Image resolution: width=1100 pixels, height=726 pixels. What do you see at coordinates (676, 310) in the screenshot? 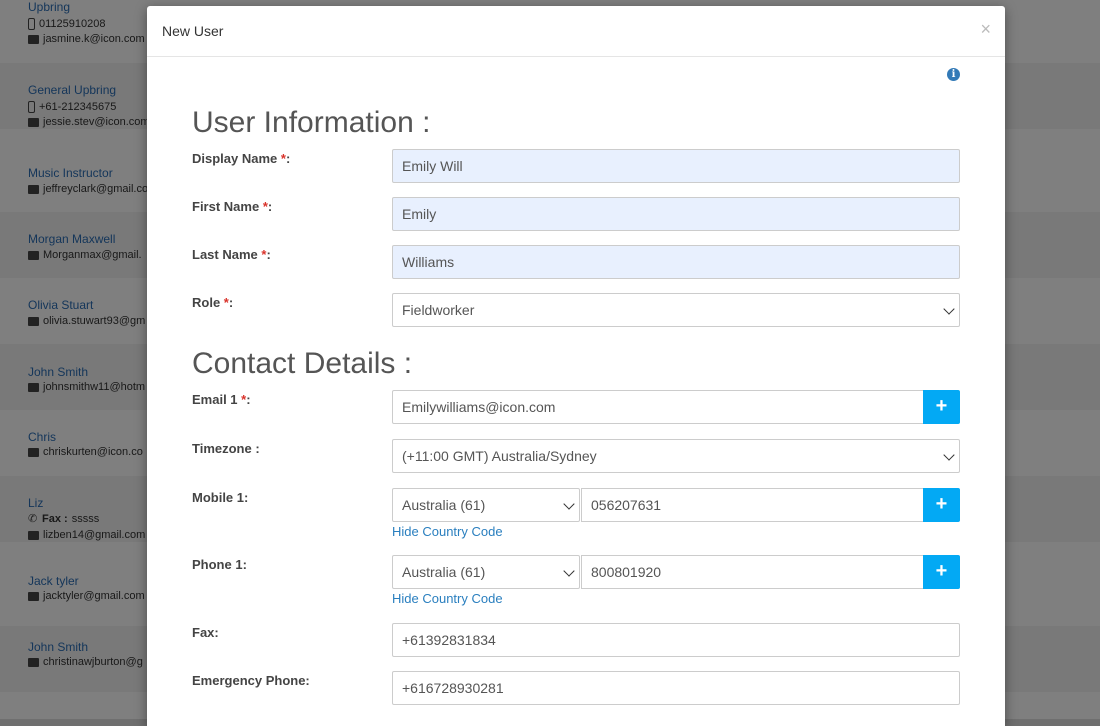
I see `role-select: Fieldworker` at bounding box center [676, 310].